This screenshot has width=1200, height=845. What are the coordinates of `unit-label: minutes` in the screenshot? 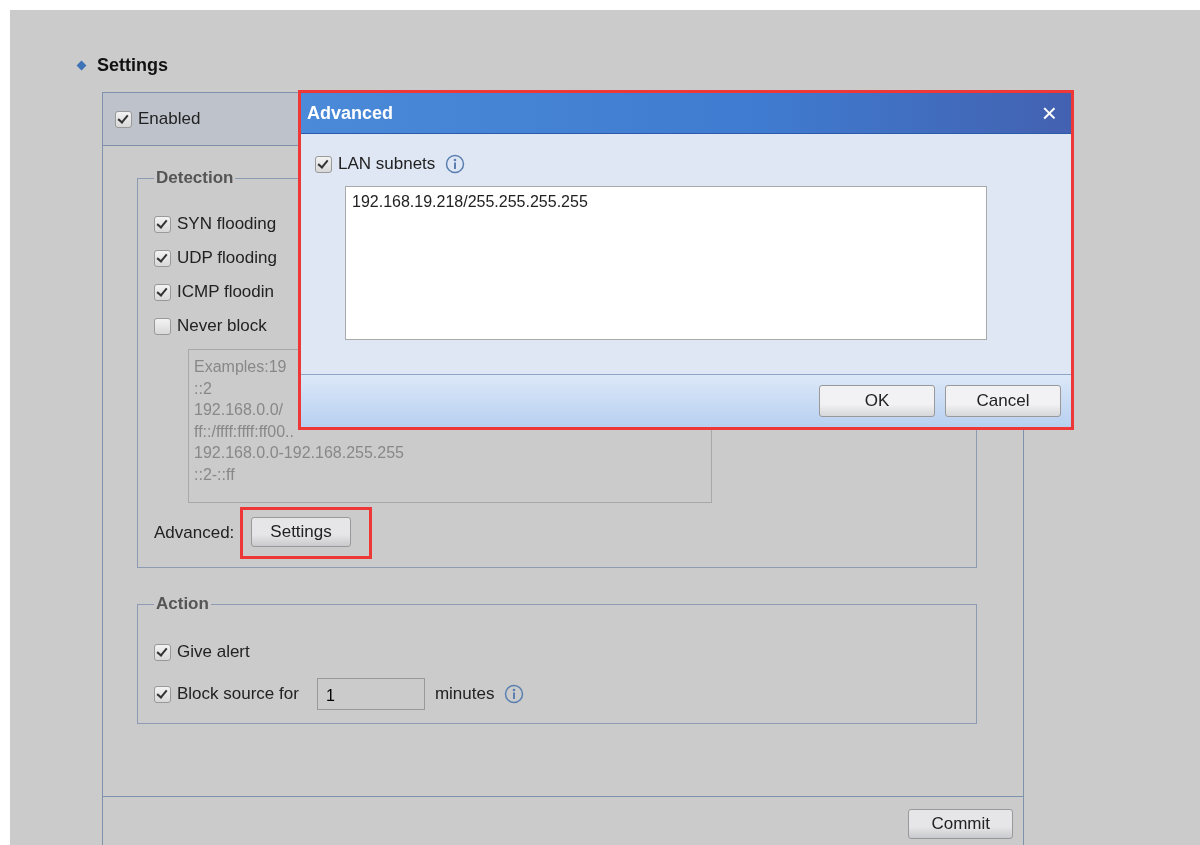 It's located at (464, 694).